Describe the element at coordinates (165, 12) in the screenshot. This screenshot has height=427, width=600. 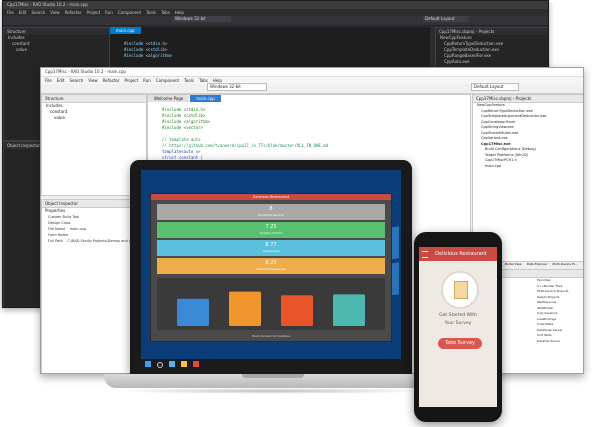
I see `menu-tabs: Tabs` at that location.